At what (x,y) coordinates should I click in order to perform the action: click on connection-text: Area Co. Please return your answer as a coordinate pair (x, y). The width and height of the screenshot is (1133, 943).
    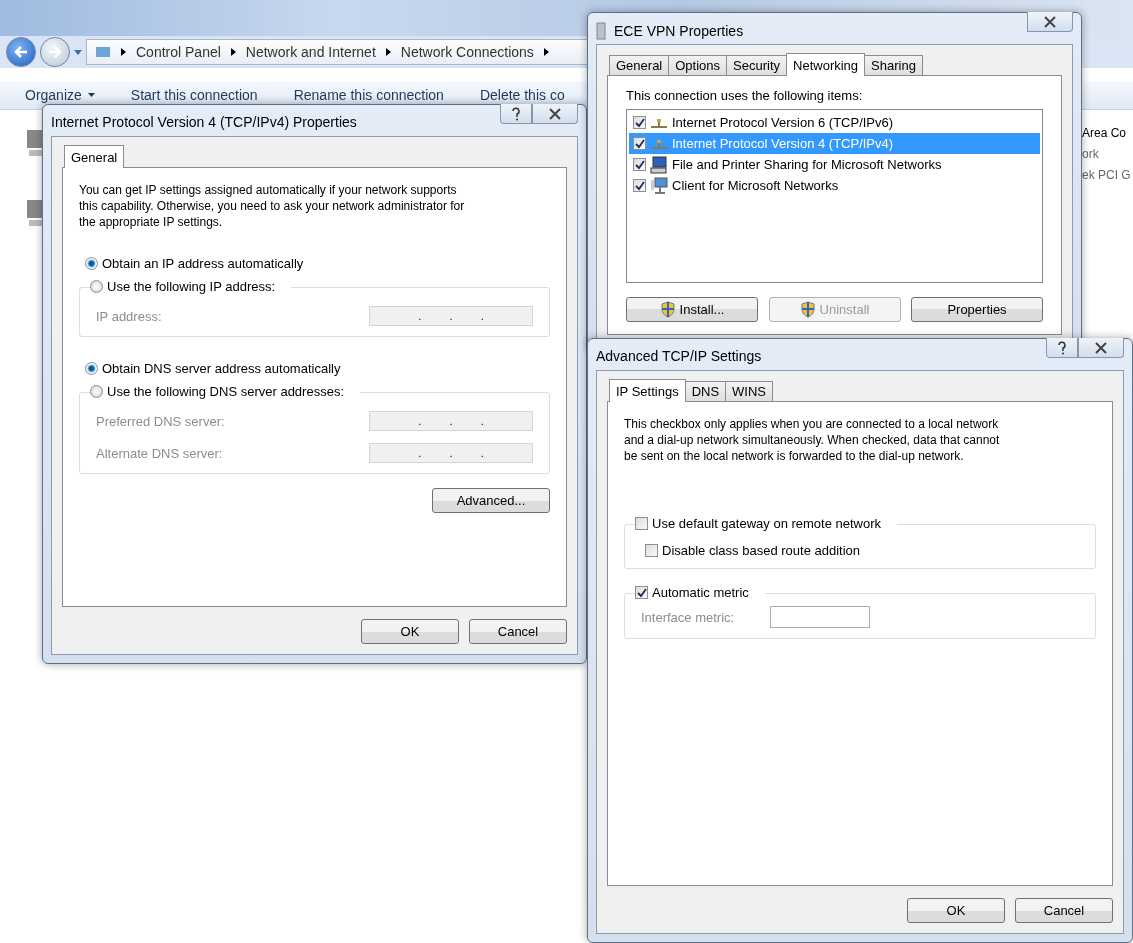
    Looking at the image, I should click on (1104, 133).